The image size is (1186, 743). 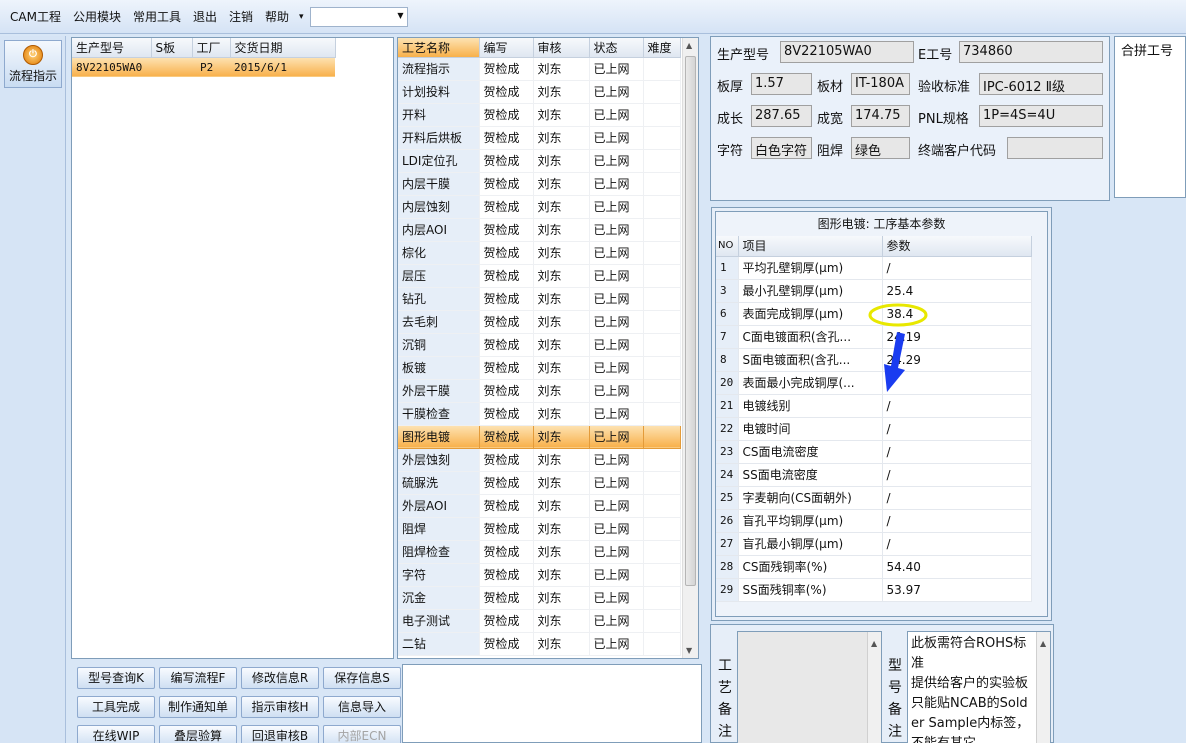 I want to click on make-notice-button: 制作通知单, so click(x=198, y=707).